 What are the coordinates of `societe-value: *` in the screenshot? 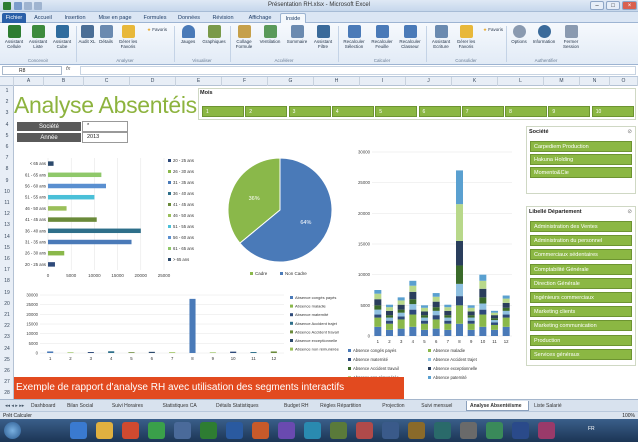 It's located at (105, 126).